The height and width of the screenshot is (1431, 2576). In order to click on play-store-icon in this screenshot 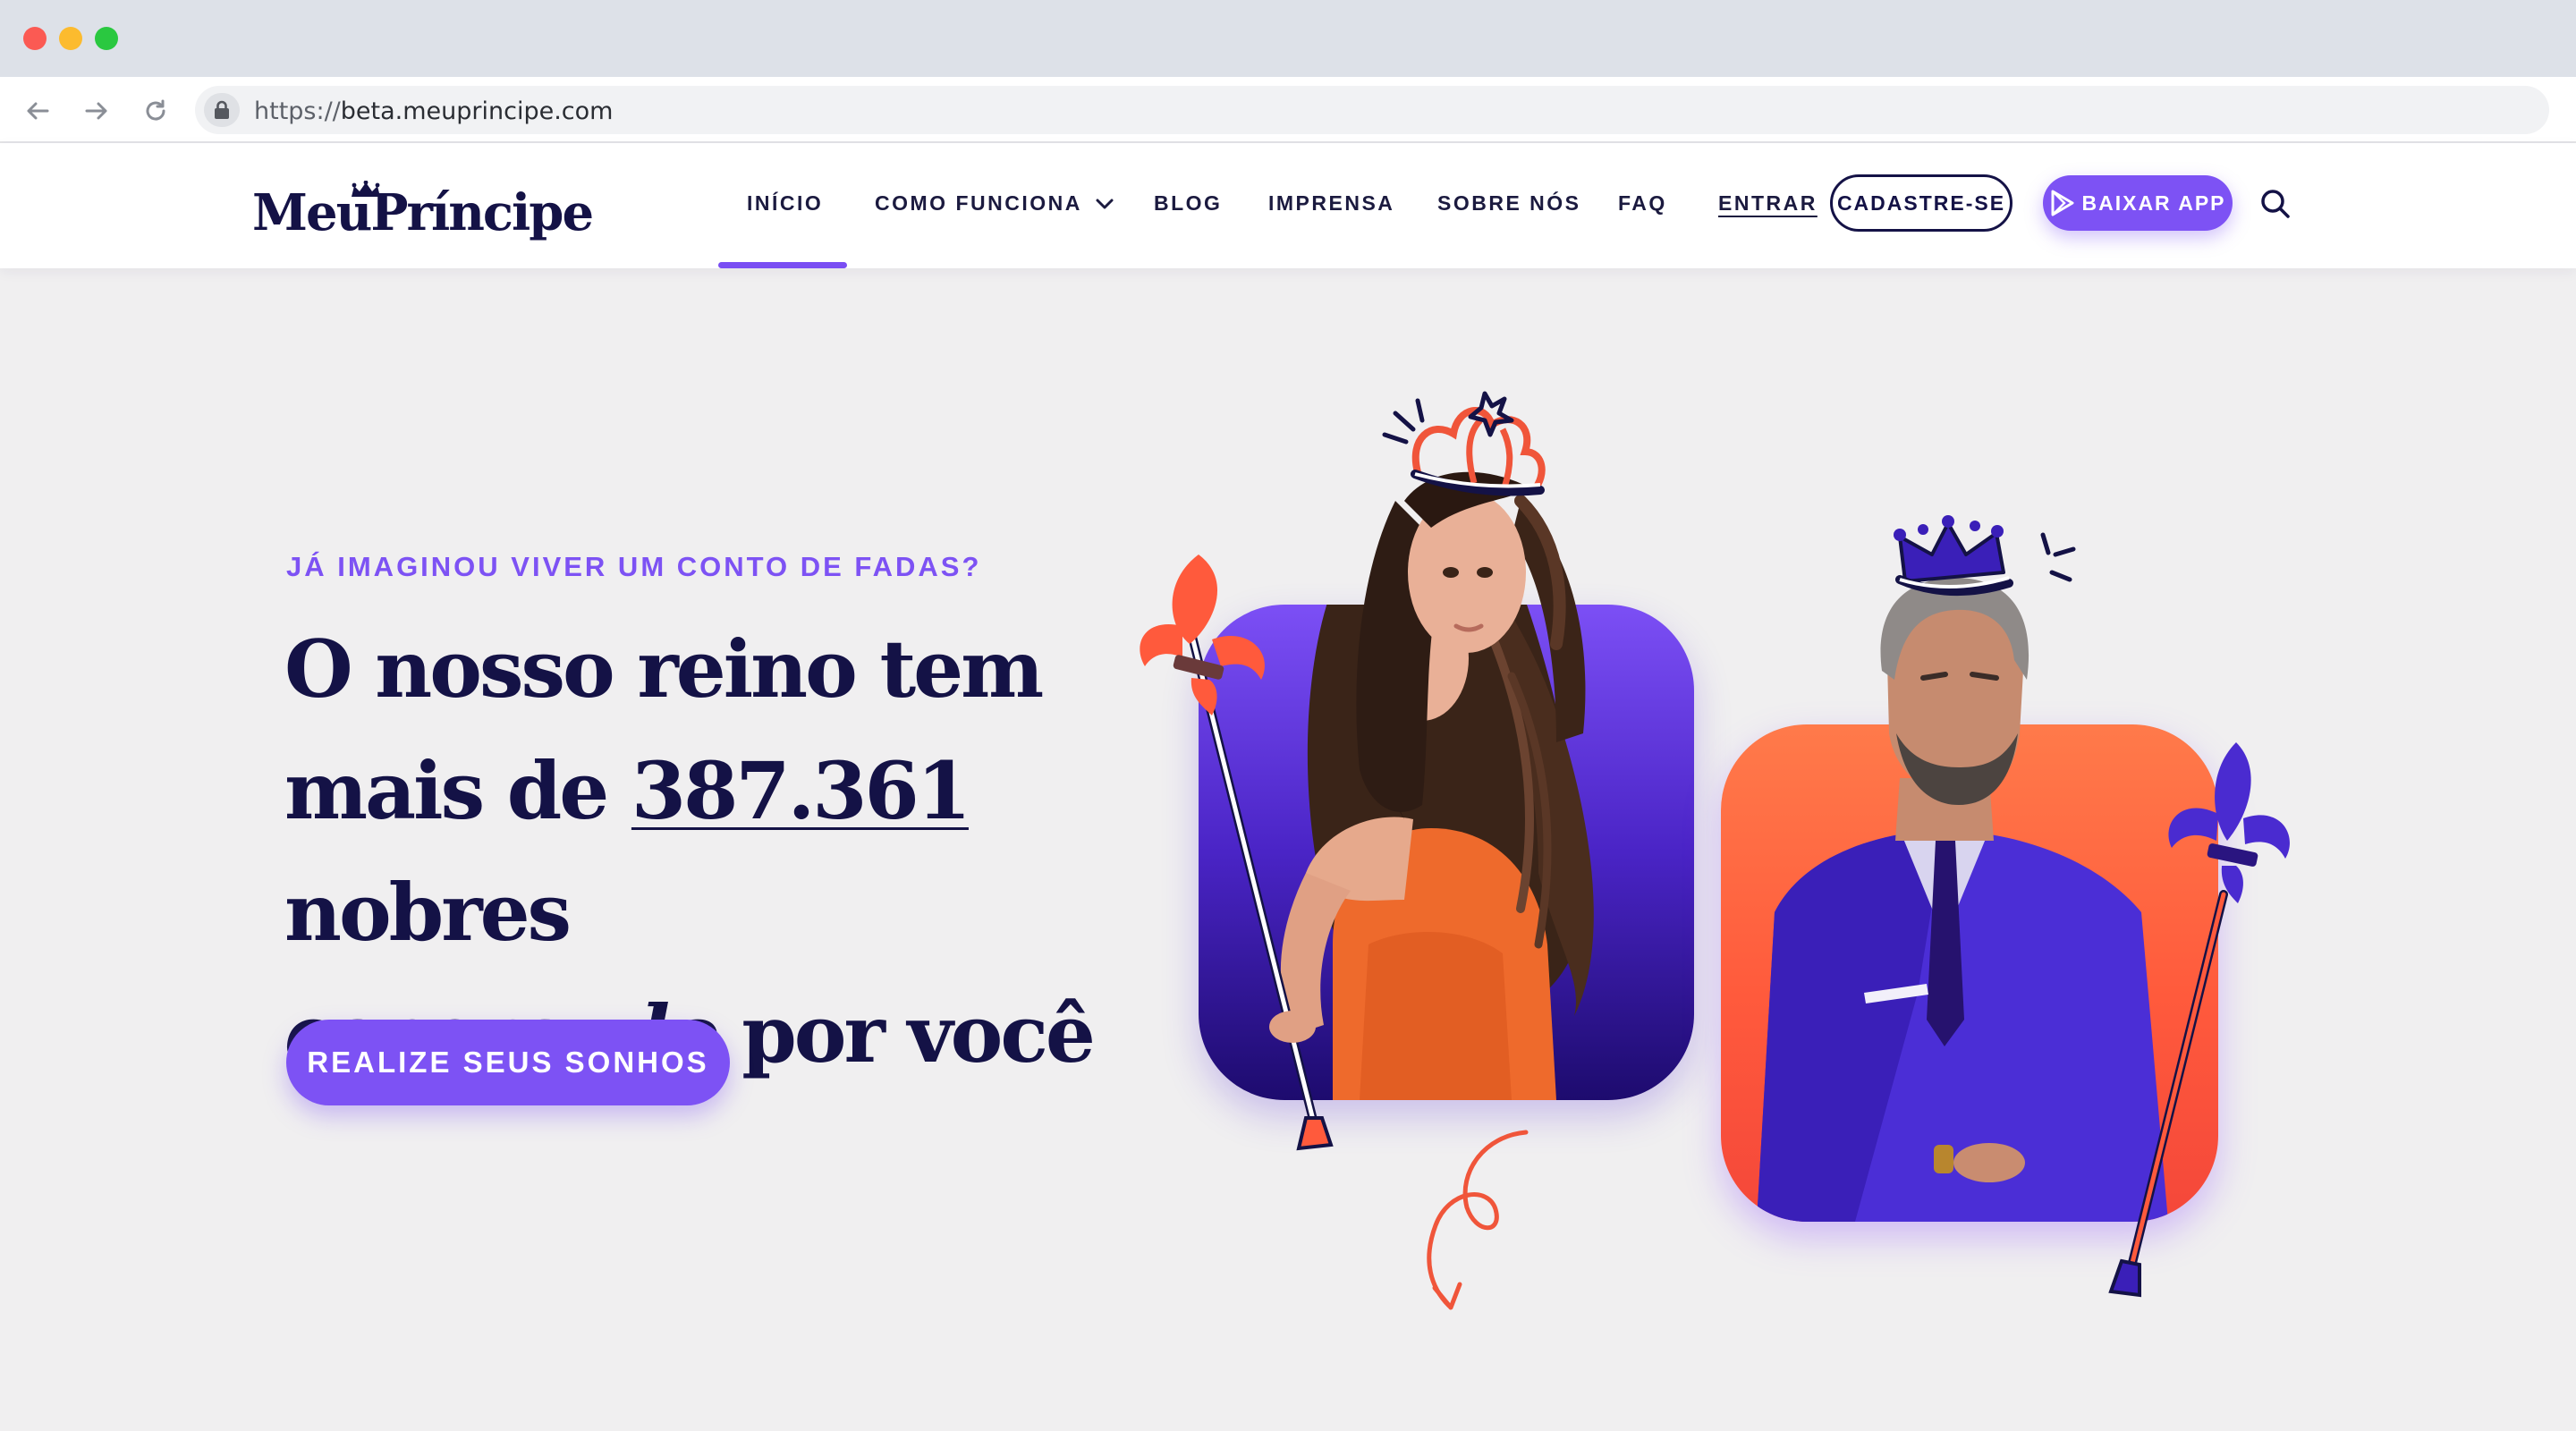, I will do `click(2062, 203)`.